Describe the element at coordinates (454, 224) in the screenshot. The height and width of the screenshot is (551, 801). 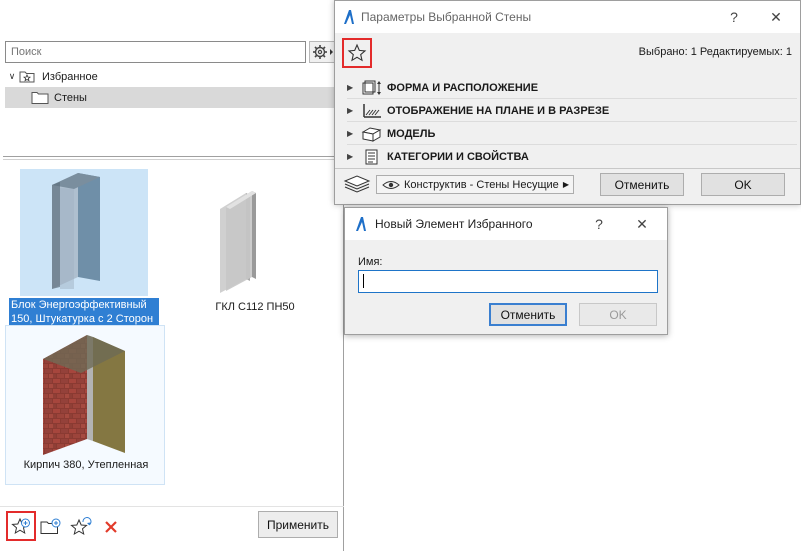
I see `dialog-title: Новый Элемент Избранного` at that location.